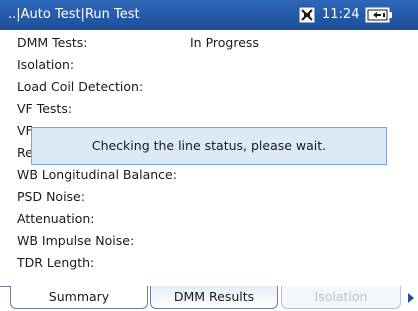 Image resolution: width=418 pixels, height=311 pixels. What do you see at coordinates (5, 286) in the screenshot?
I see `tab-divider` at bounding box center [5, 286].